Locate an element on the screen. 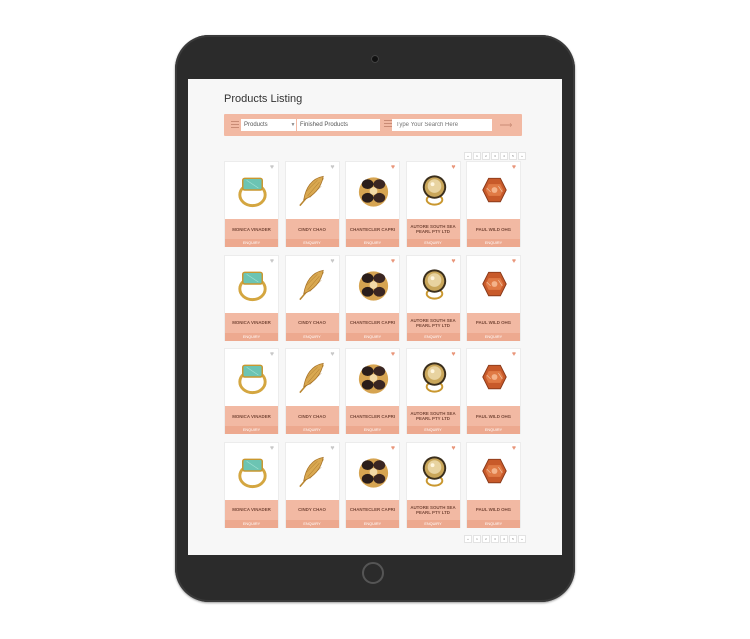  camera-icon is located at coordinates (375, 59).